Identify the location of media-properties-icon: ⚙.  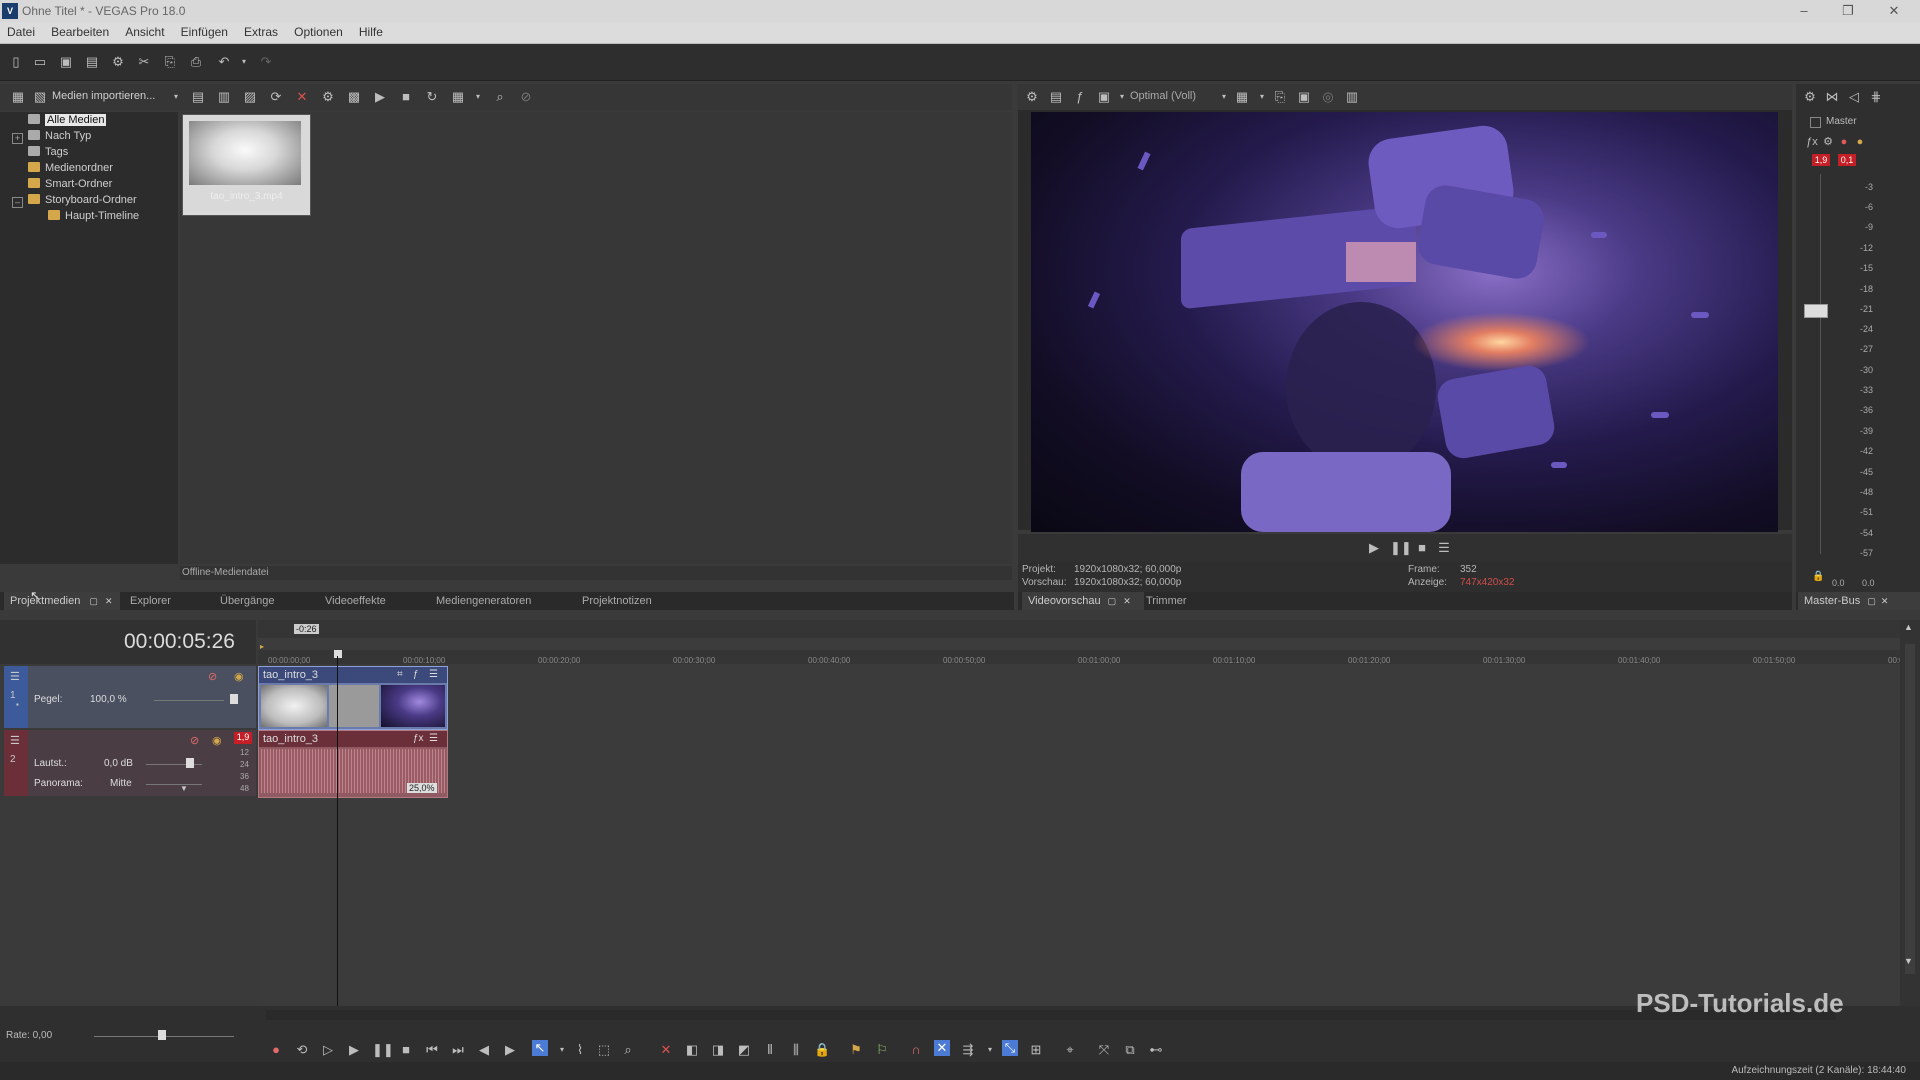
(328, 97).